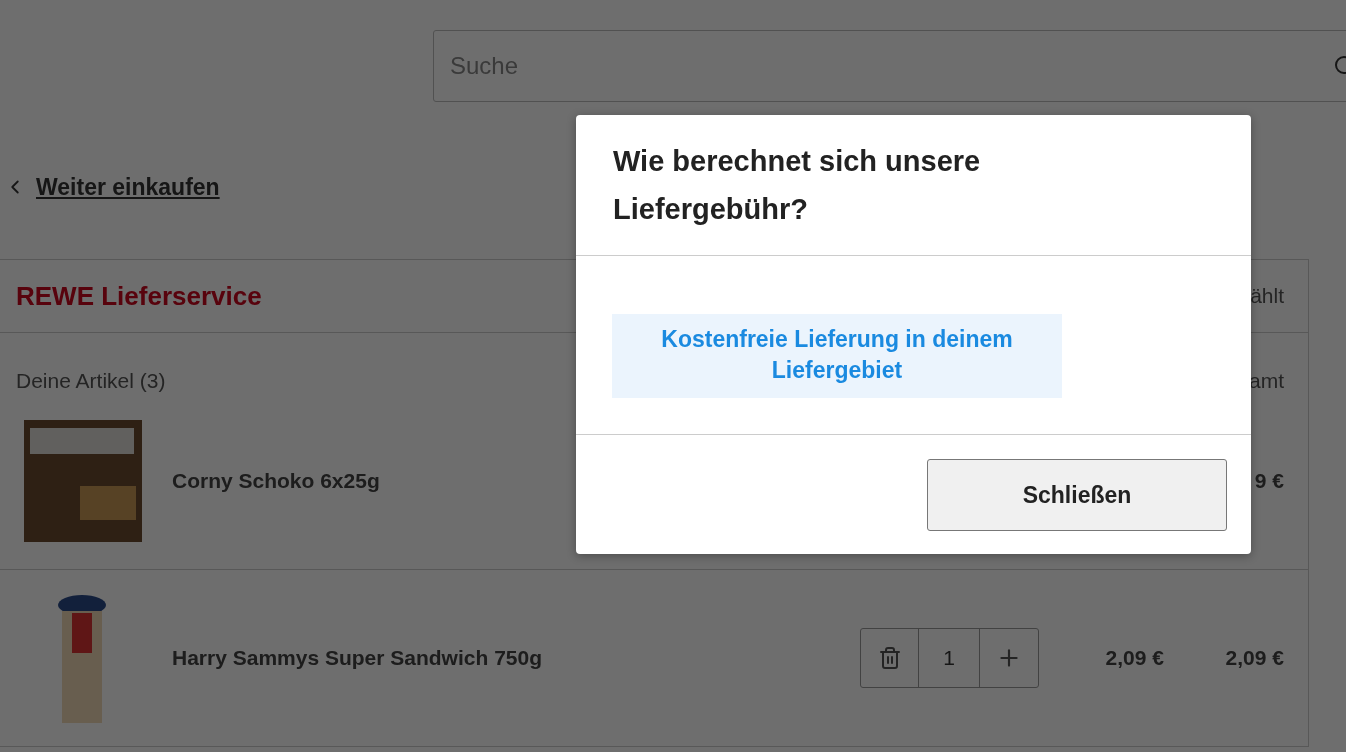 This screenshot has height=752, width=1346. I want to click on header-text: ählt, so click(1267, 296).